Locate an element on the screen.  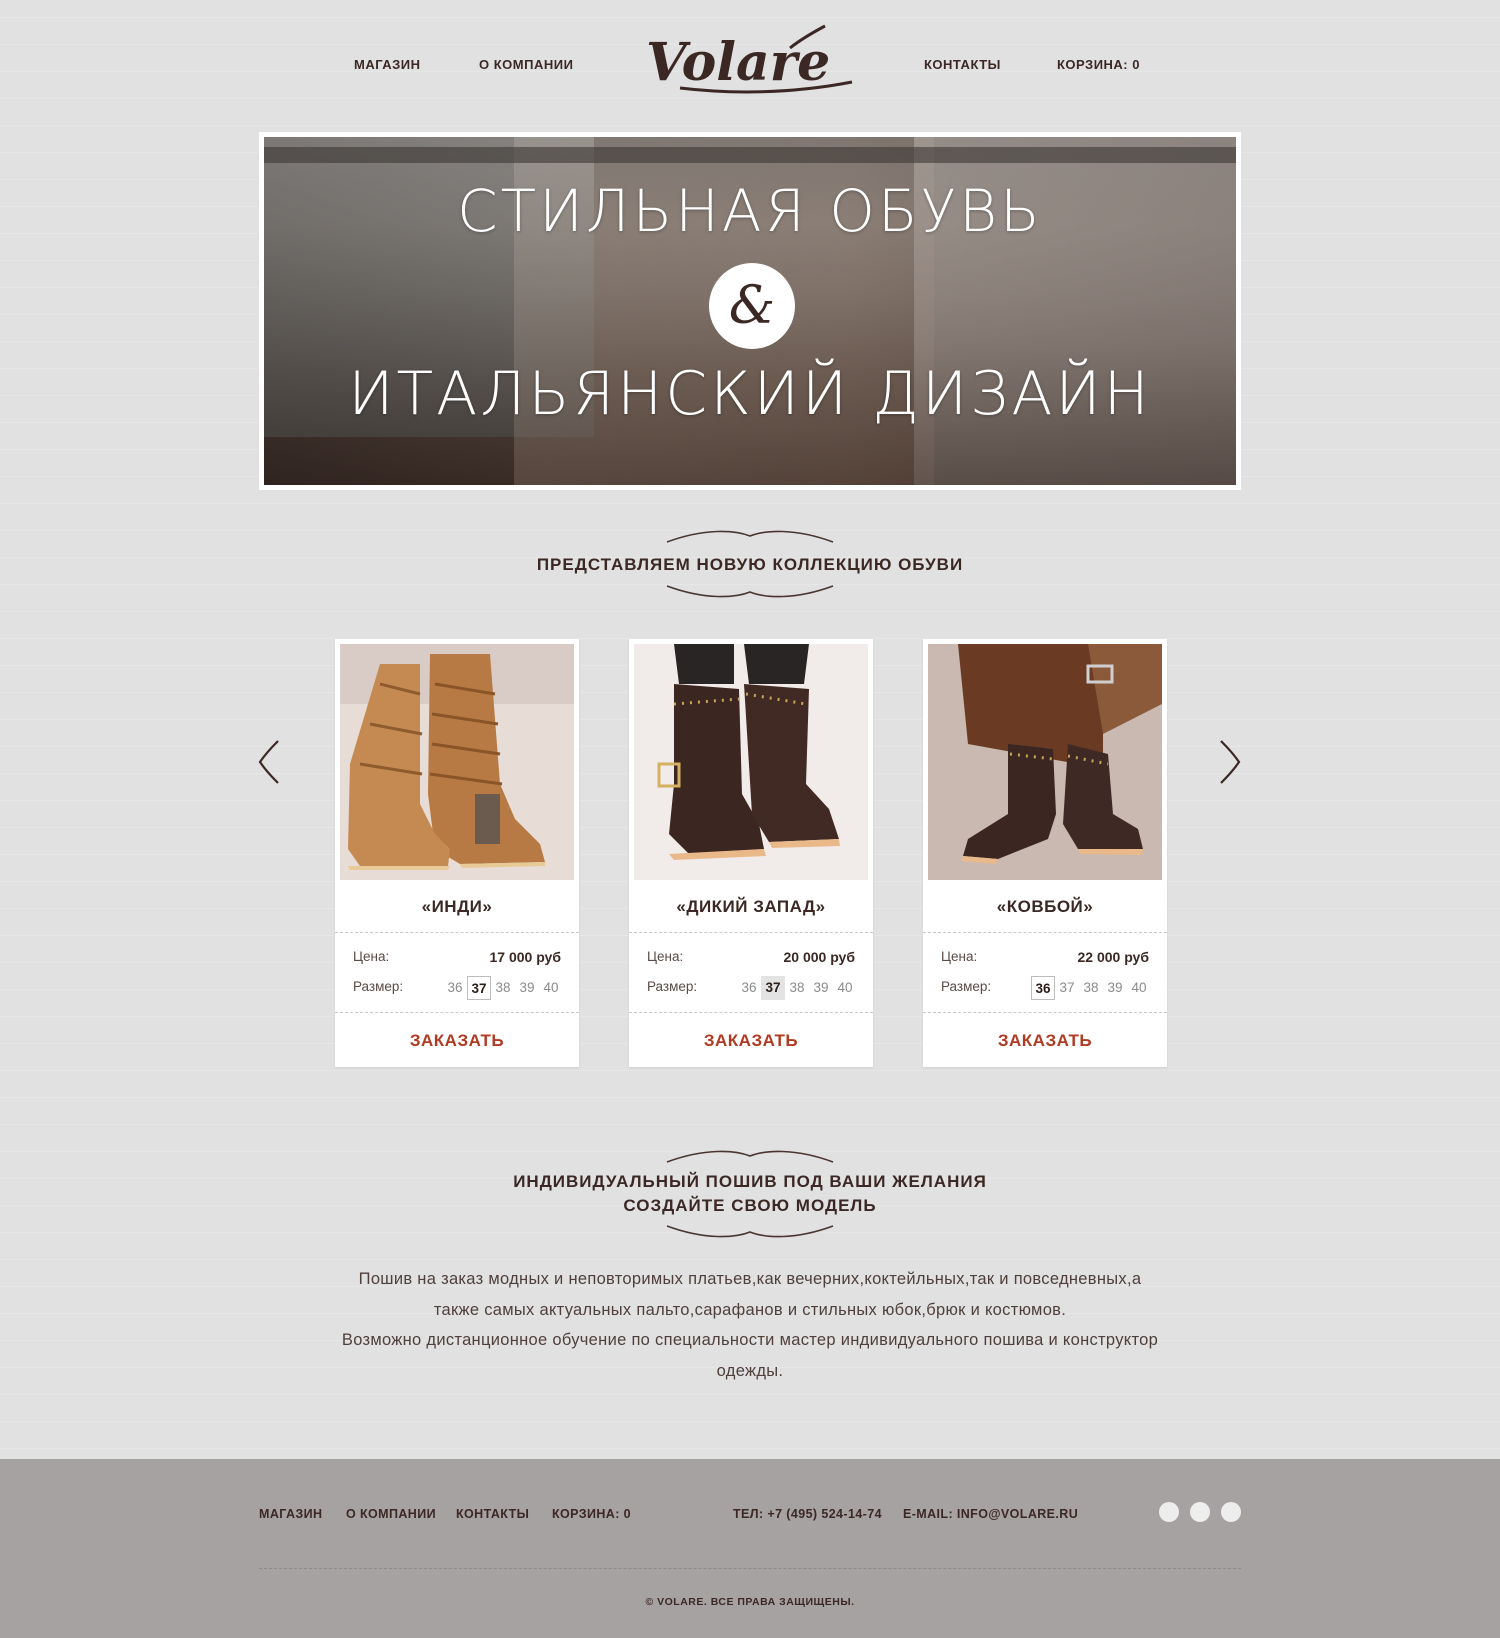
product-price: 20 000 руб is located at coordinates (819, 957).